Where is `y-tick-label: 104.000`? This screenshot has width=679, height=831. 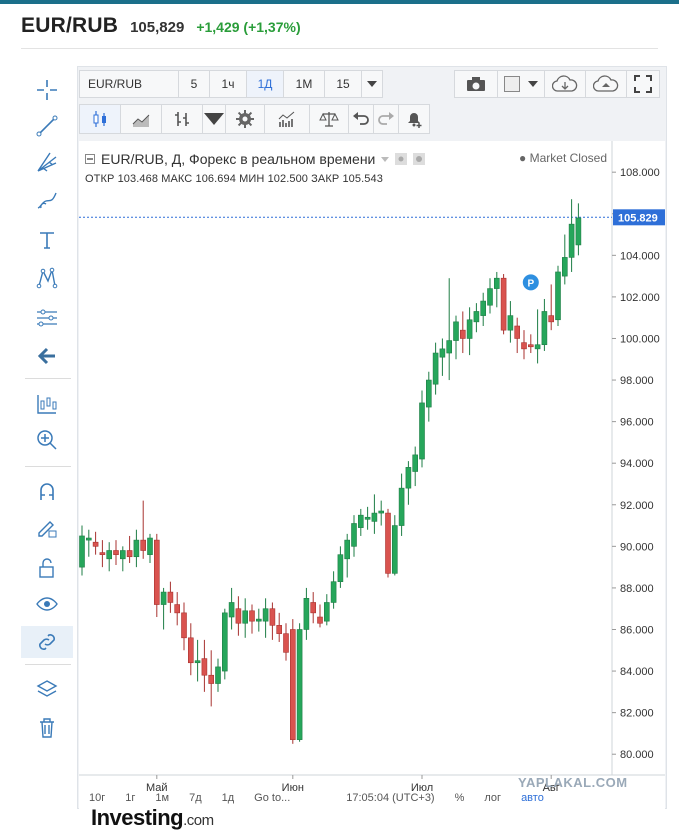 y-tick-label: 104.000 is located at coordinates (640, 256).